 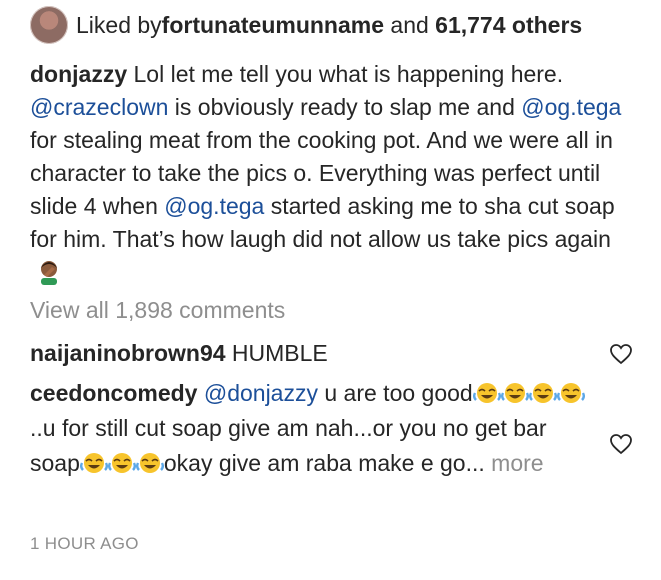 What do you see at coordinates (273, 25) in the screenshot?
I see `liker-username: fortunateumunname` at bounding box center [273, 25].